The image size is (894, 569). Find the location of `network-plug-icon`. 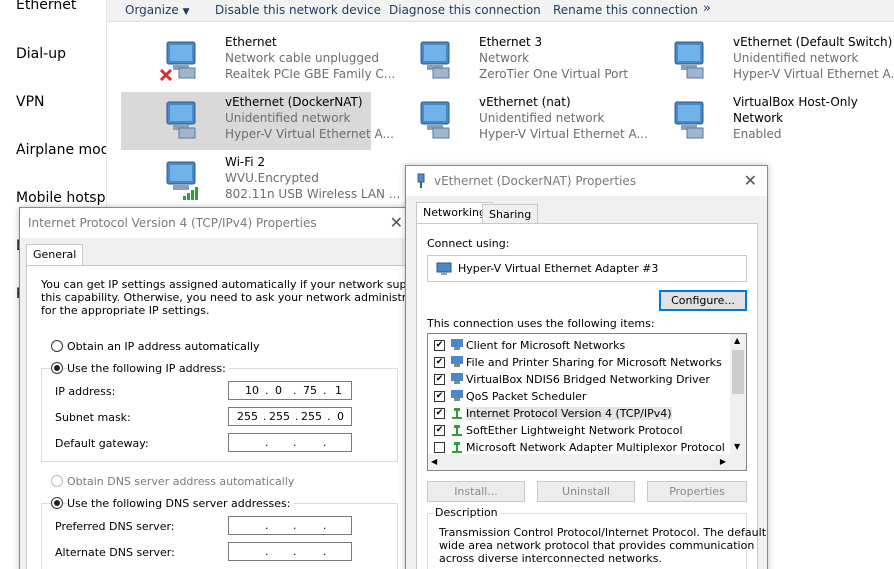

network-plug-icon is located at coordinates (421, 180).